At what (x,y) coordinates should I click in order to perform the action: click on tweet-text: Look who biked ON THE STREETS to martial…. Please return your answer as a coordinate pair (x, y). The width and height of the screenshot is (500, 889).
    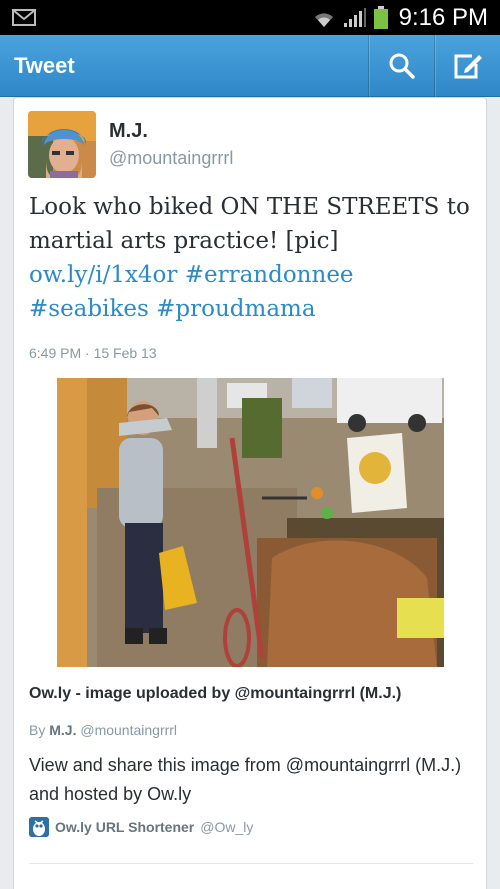
    Looking at the image, I should click on (254, 258).